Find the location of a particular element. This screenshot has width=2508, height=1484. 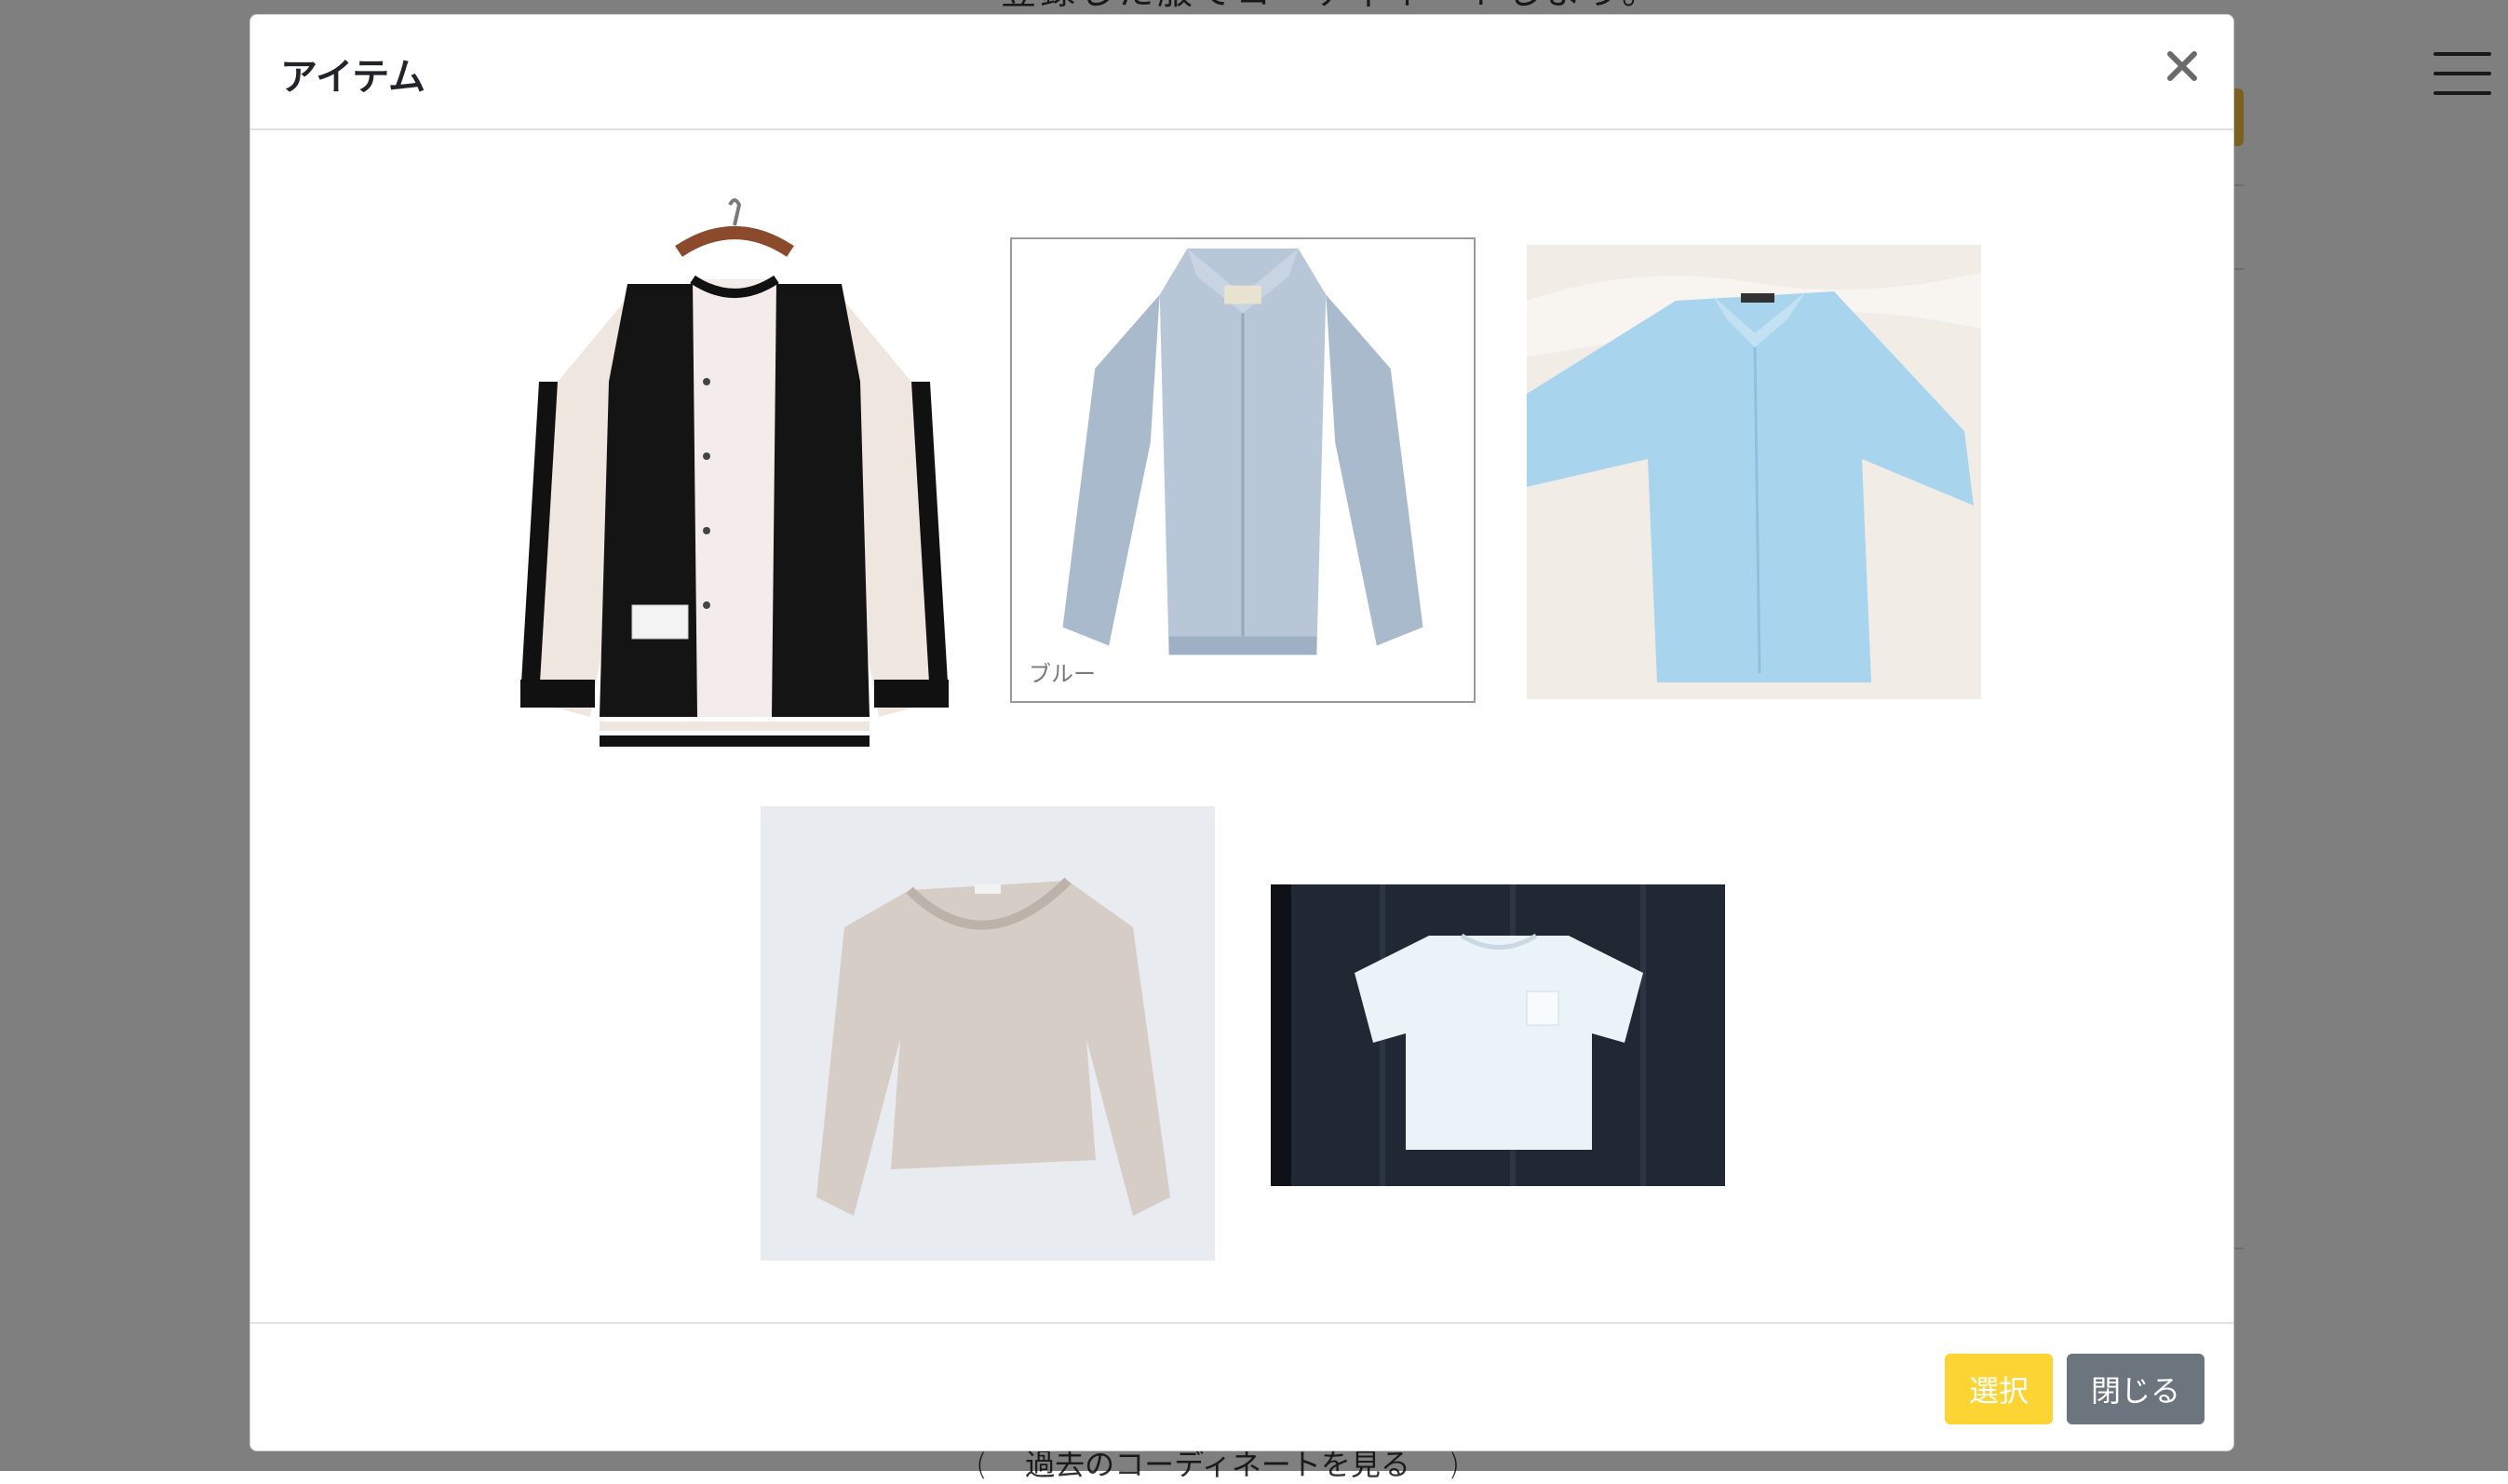

light-blue-shirt-image is located at coordinates (1754, 472).